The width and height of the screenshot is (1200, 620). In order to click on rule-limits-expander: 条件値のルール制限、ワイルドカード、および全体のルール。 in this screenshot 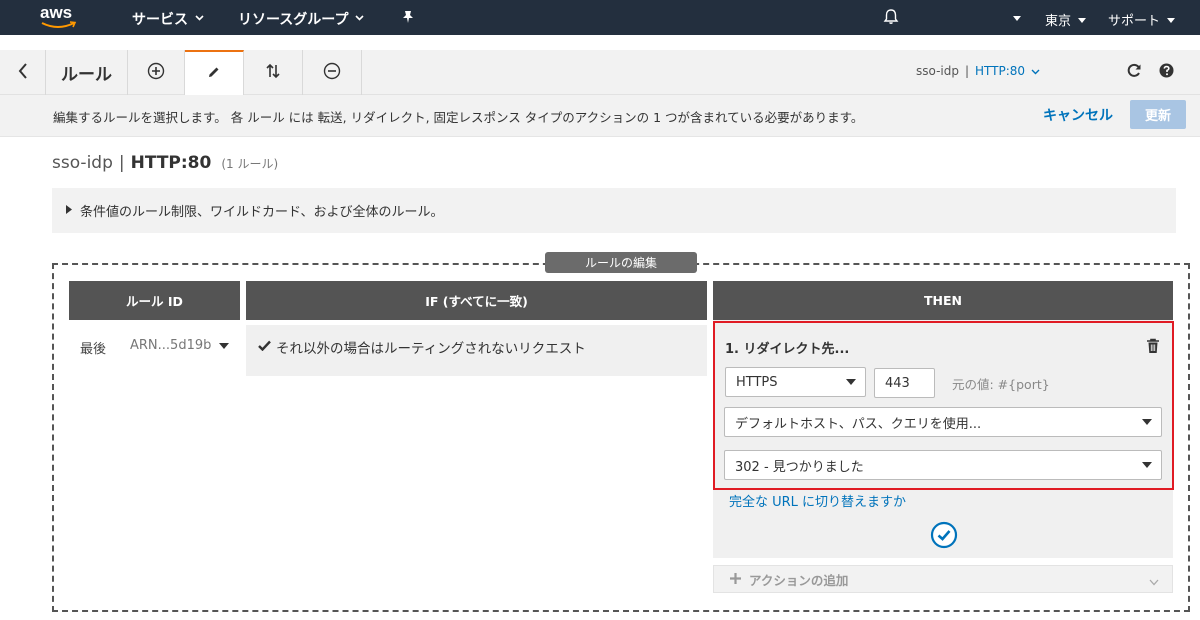, I will do `click(614, 210)`.